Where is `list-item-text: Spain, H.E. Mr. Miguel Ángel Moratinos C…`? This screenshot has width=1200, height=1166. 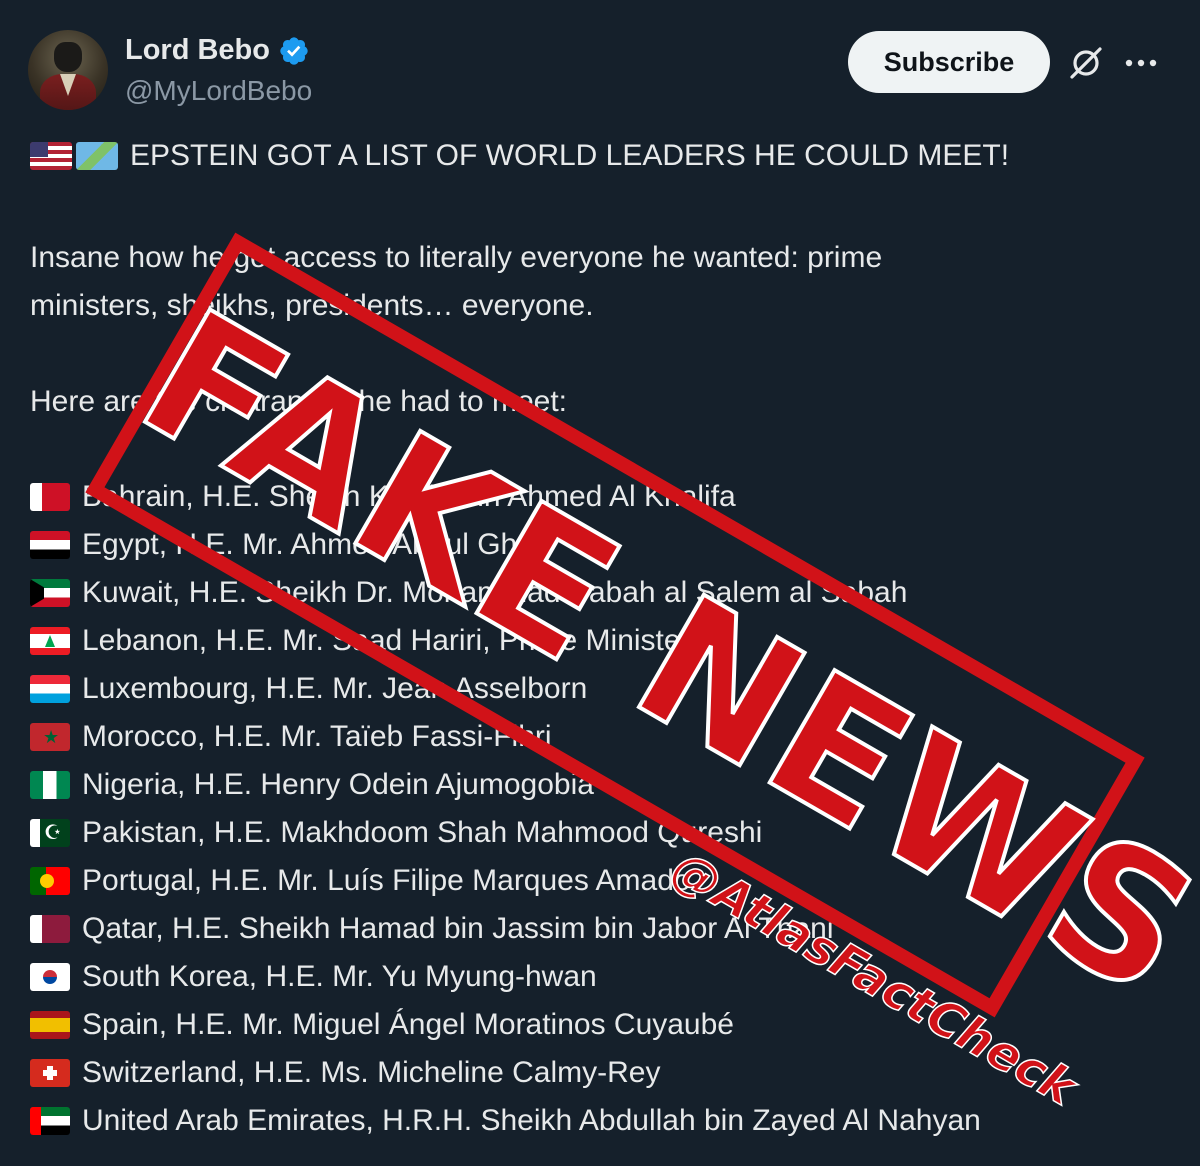 list-item-text: Spain, H.E. Mr. Miguel Ángel Moratinos C… is located at coordinates (408, 1024).